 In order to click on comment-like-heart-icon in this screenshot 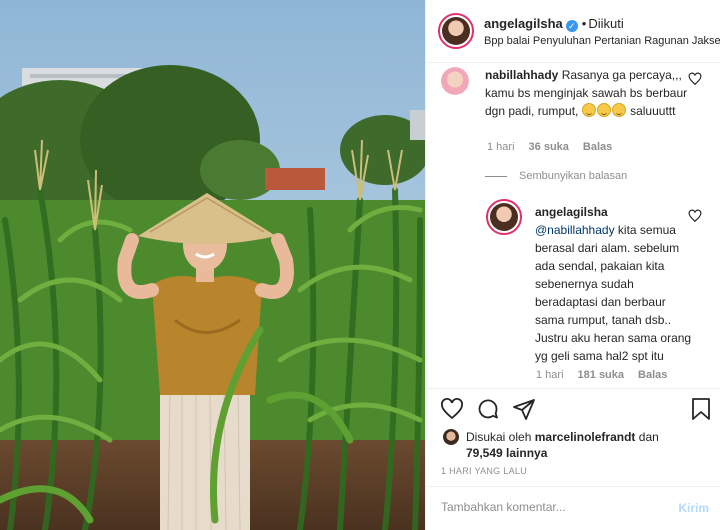, I will do `click(695, 79)`.